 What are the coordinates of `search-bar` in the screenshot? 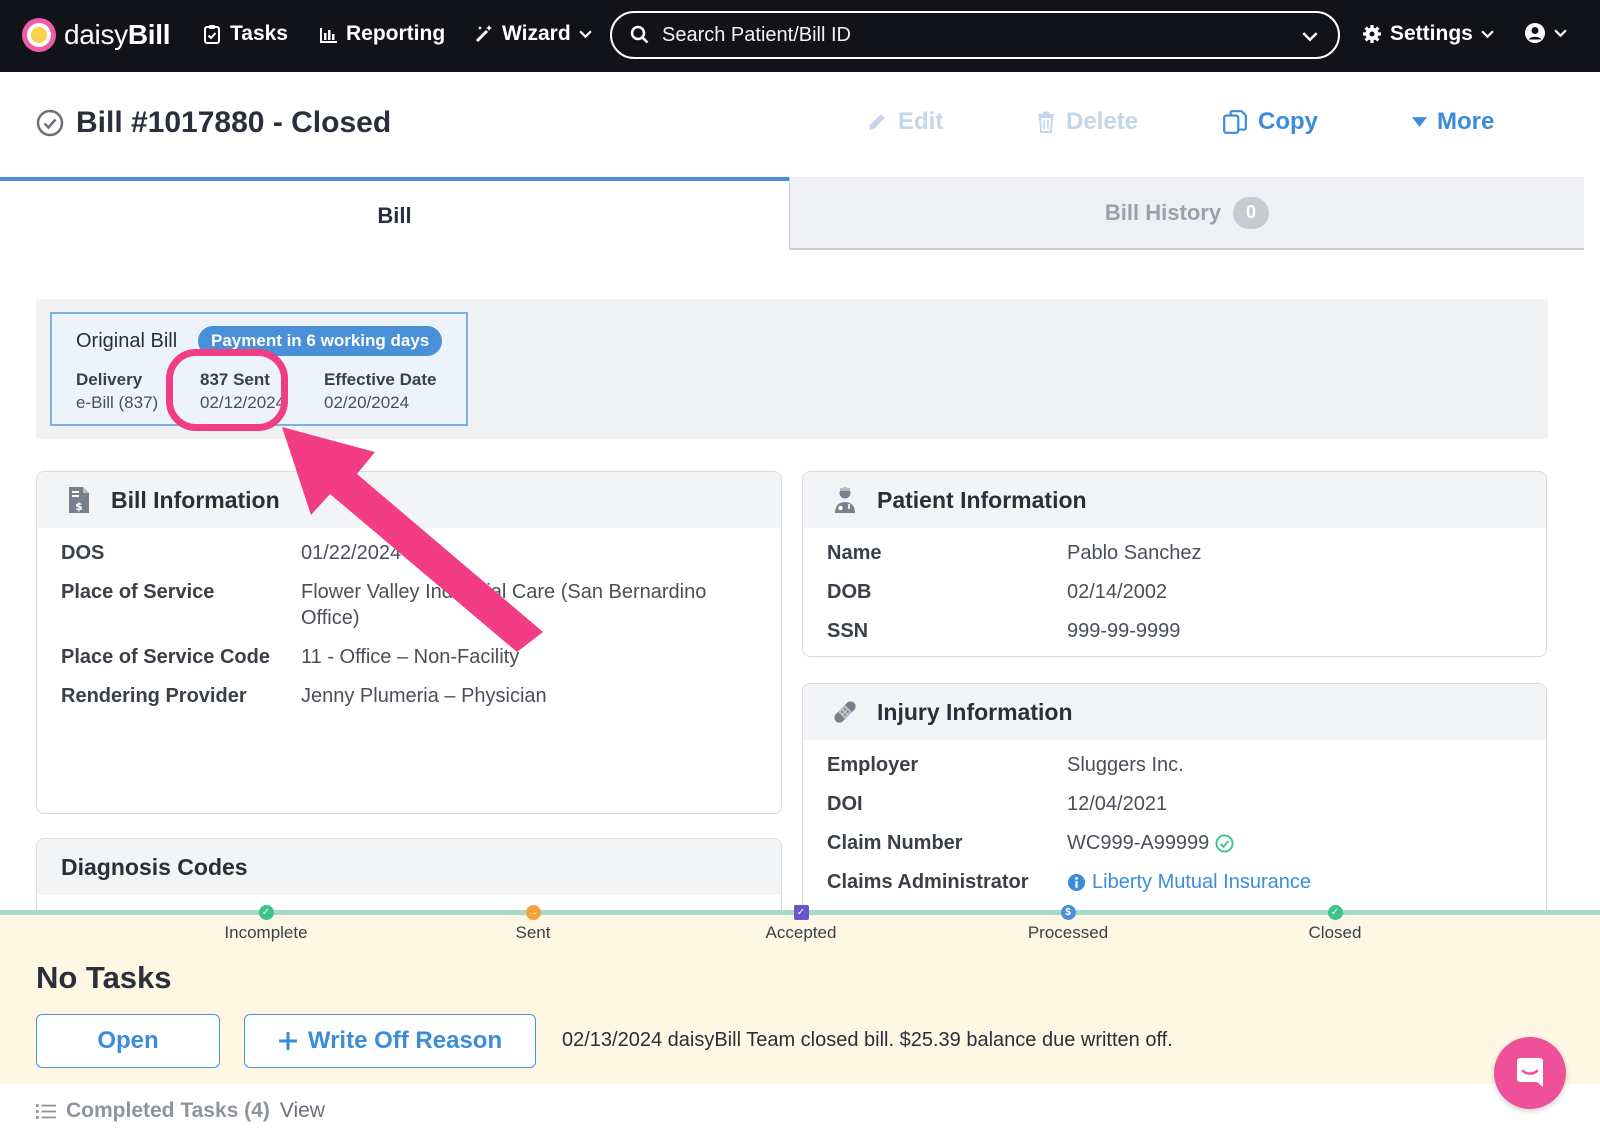 It's located at (975, 35).